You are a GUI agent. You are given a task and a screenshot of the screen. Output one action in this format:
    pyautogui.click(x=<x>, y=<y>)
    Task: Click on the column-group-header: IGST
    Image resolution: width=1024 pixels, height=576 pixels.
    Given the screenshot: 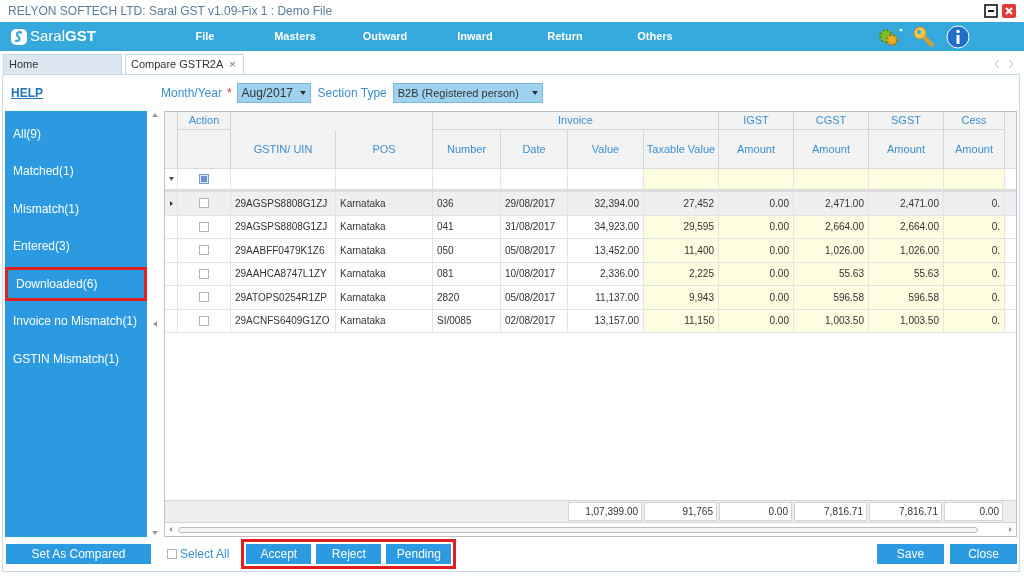 What is the action you would take?
    pyautogui.click(x=756, y=121)
    